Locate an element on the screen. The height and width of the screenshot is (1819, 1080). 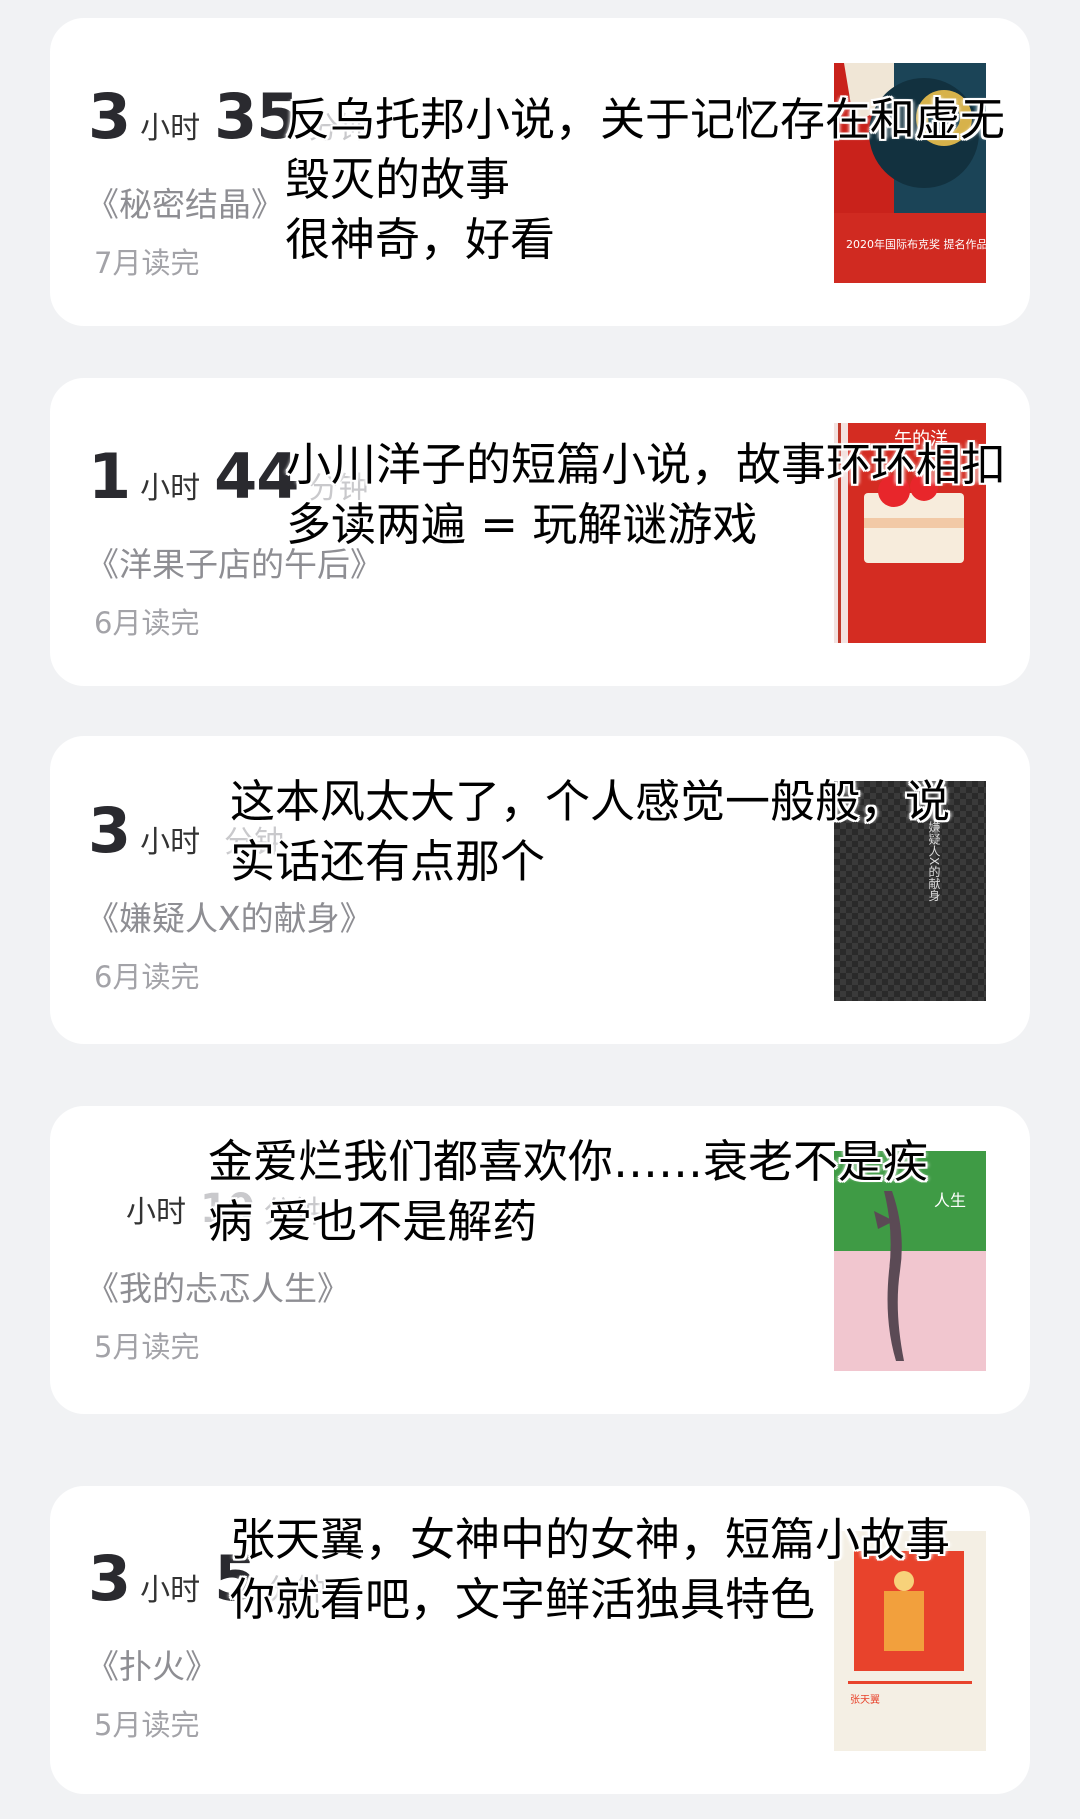
book-cover: 张天翼 is located at coordinates (910, 1641).